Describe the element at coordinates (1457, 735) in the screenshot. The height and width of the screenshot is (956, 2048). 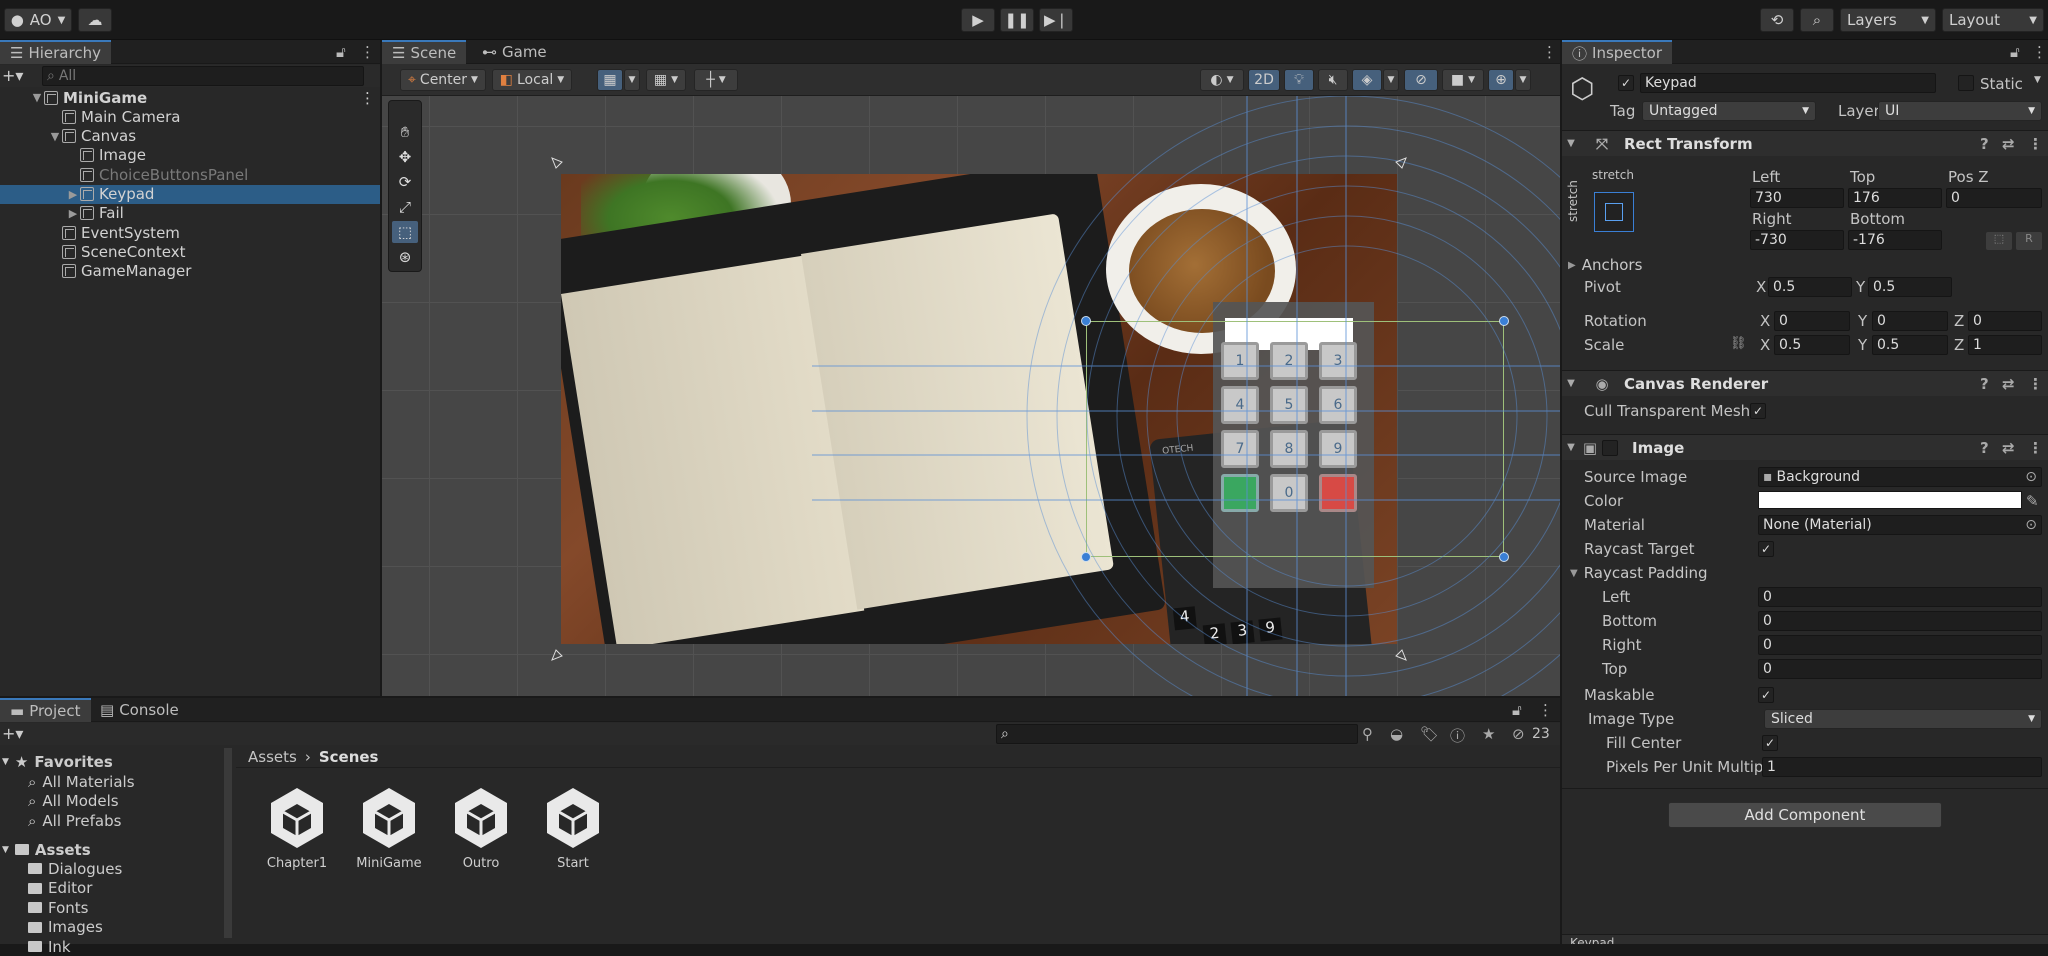
I see `warning-icon: ⓘ` at that location.